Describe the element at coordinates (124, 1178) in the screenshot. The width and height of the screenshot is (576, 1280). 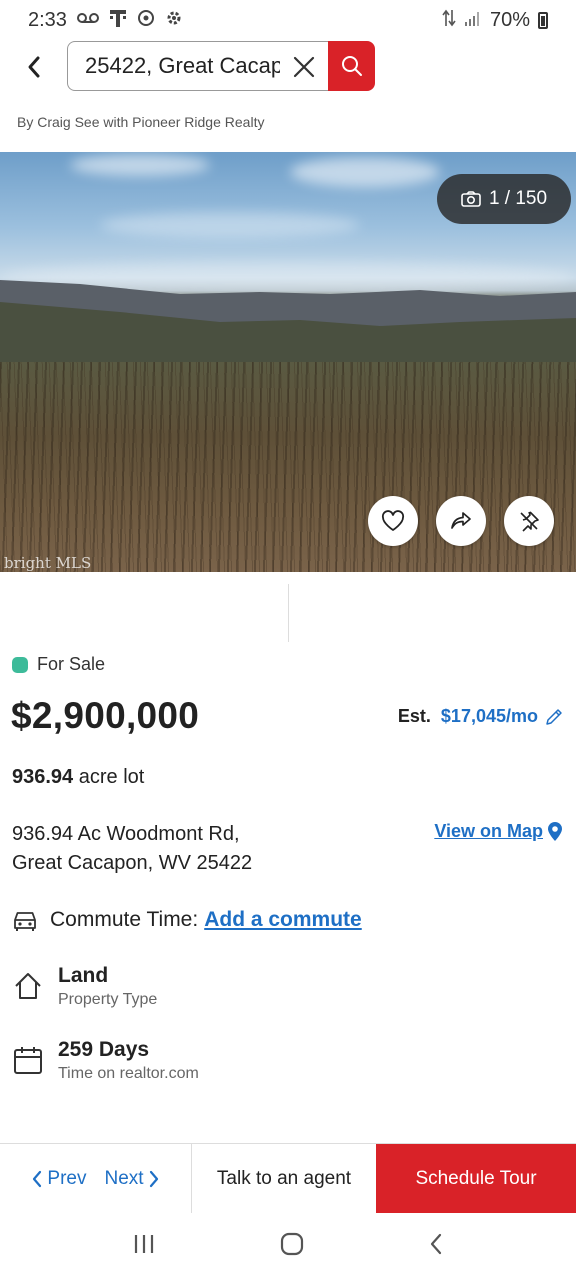
I see `next-label: Next` at that location.